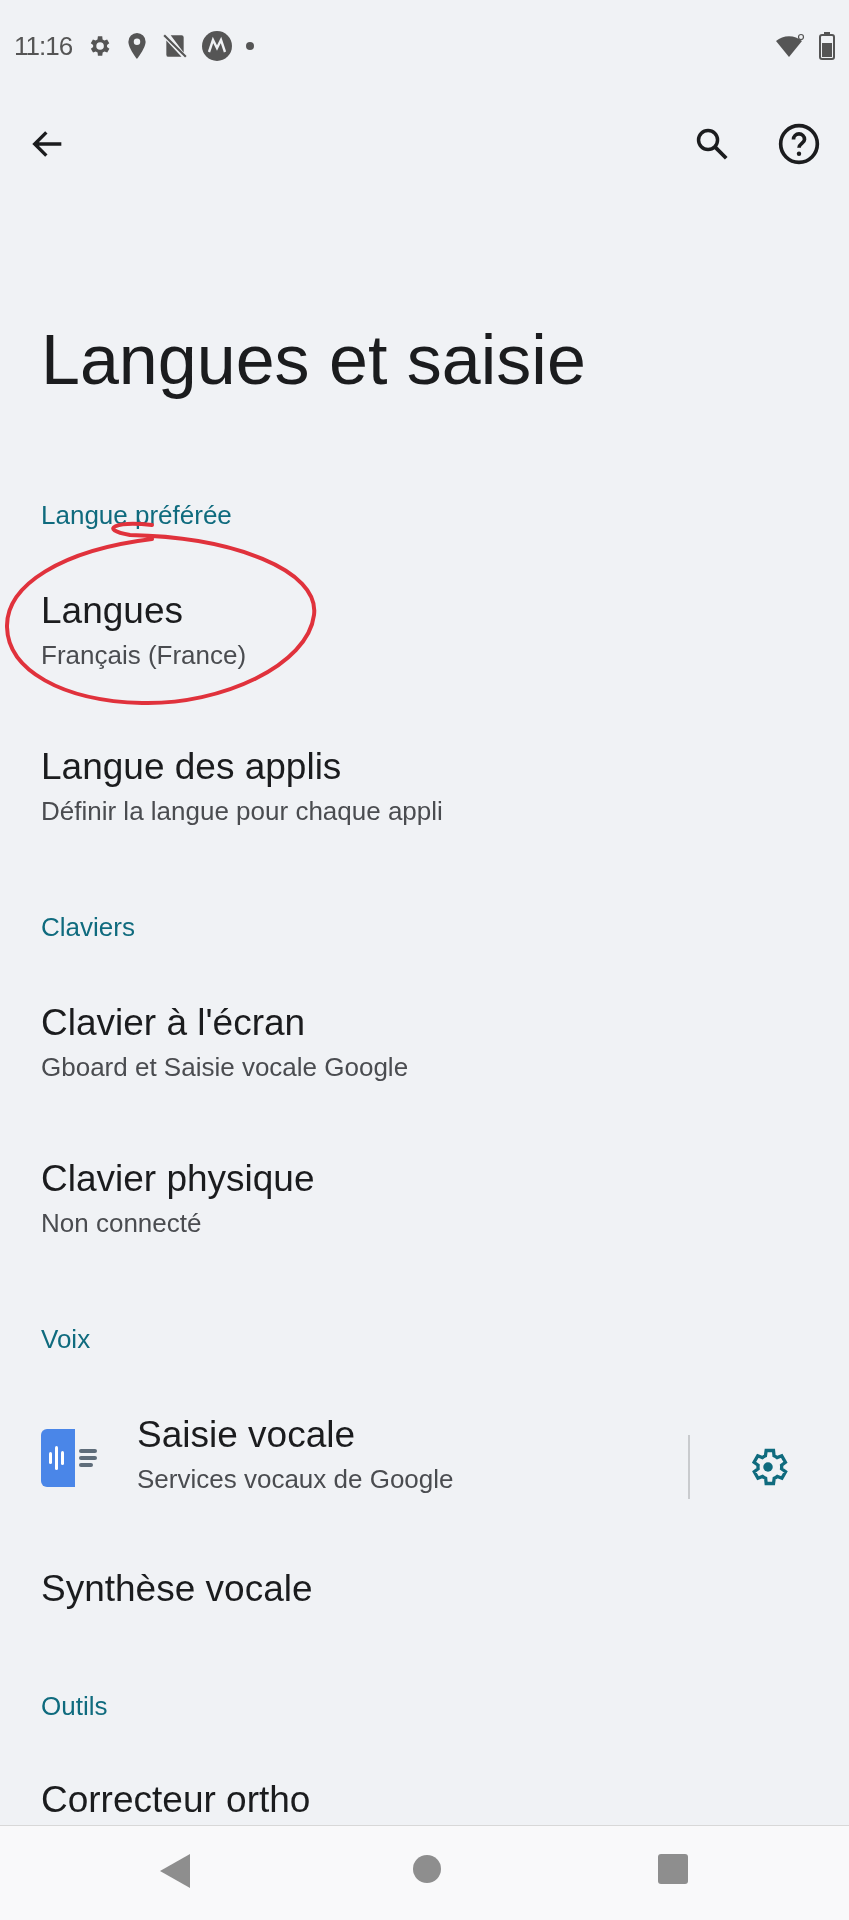  What do you see at coordinates (173, 1023) in the screenshot?
I see `item-title: Clavier à l'écran` at bounding box center [173, 1023].